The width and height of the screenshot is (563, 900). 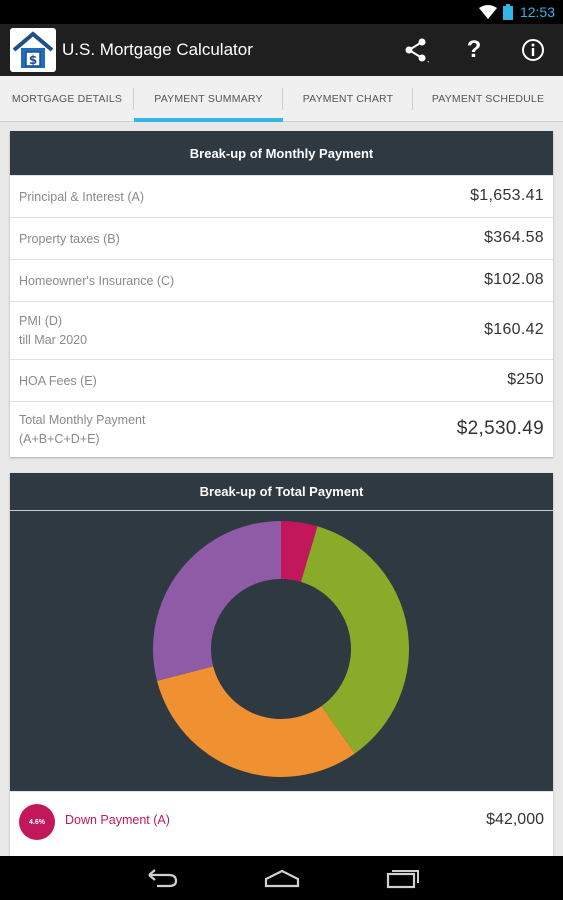 I want to click on system-nav-bar, so click(x=281, y=878).